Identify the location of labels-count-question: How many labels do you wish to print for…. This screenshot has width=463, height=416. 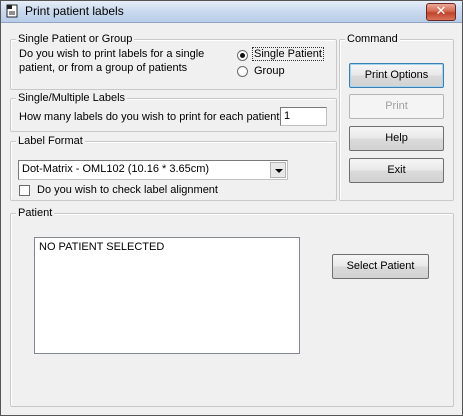
(151, 117).